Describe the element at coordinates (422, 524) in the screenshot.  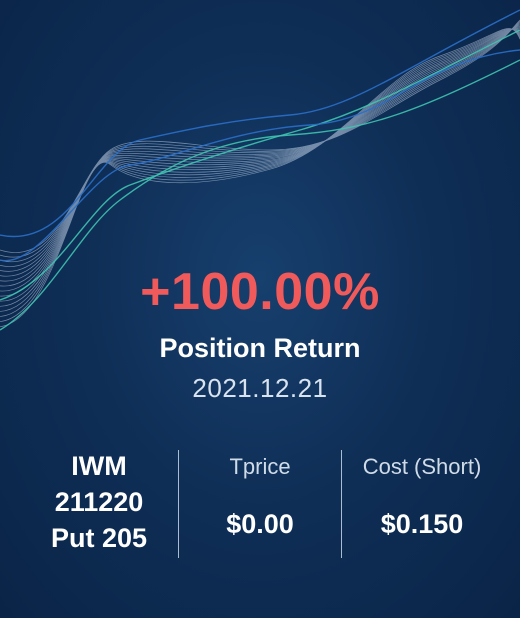
I see `cost-value: $0.150` at that location.